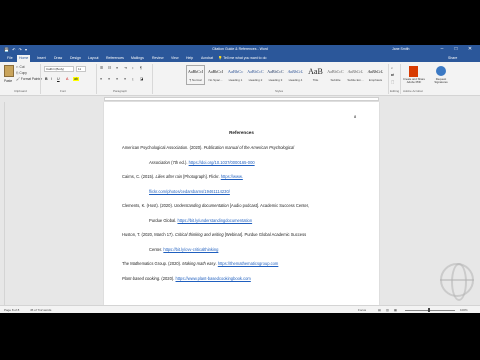  What do you see at coordinates (81, 69) in the screenshot?
I see `font-size-box: 11` at bounding box center [81, 69].